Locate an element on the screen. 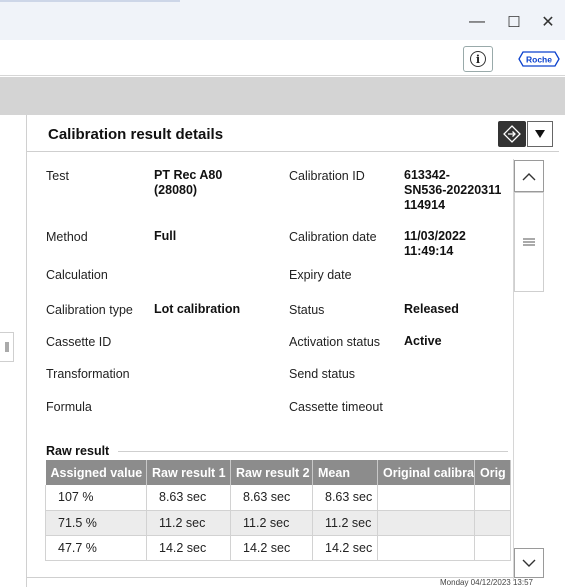  transformation-label: Transformation is located at coordinates (88, 374).